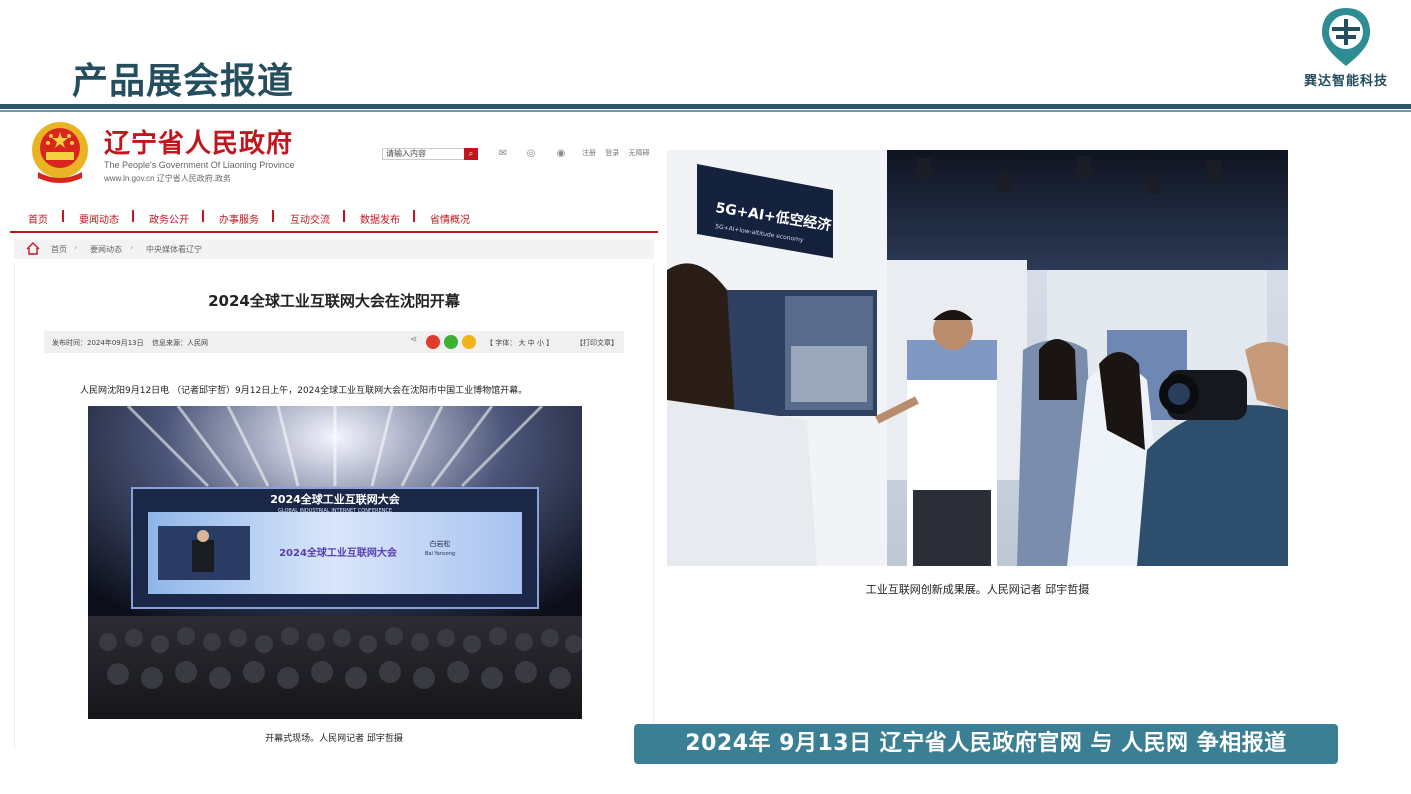 The width and height of the screenshot is (1411, 794). I want to click on register-link: 注册, so click(589, 153).